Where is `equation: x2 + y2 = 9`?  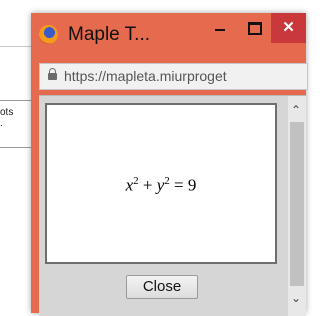
equation: x2 + y2 = 9 is located at coordinates (161, 185).